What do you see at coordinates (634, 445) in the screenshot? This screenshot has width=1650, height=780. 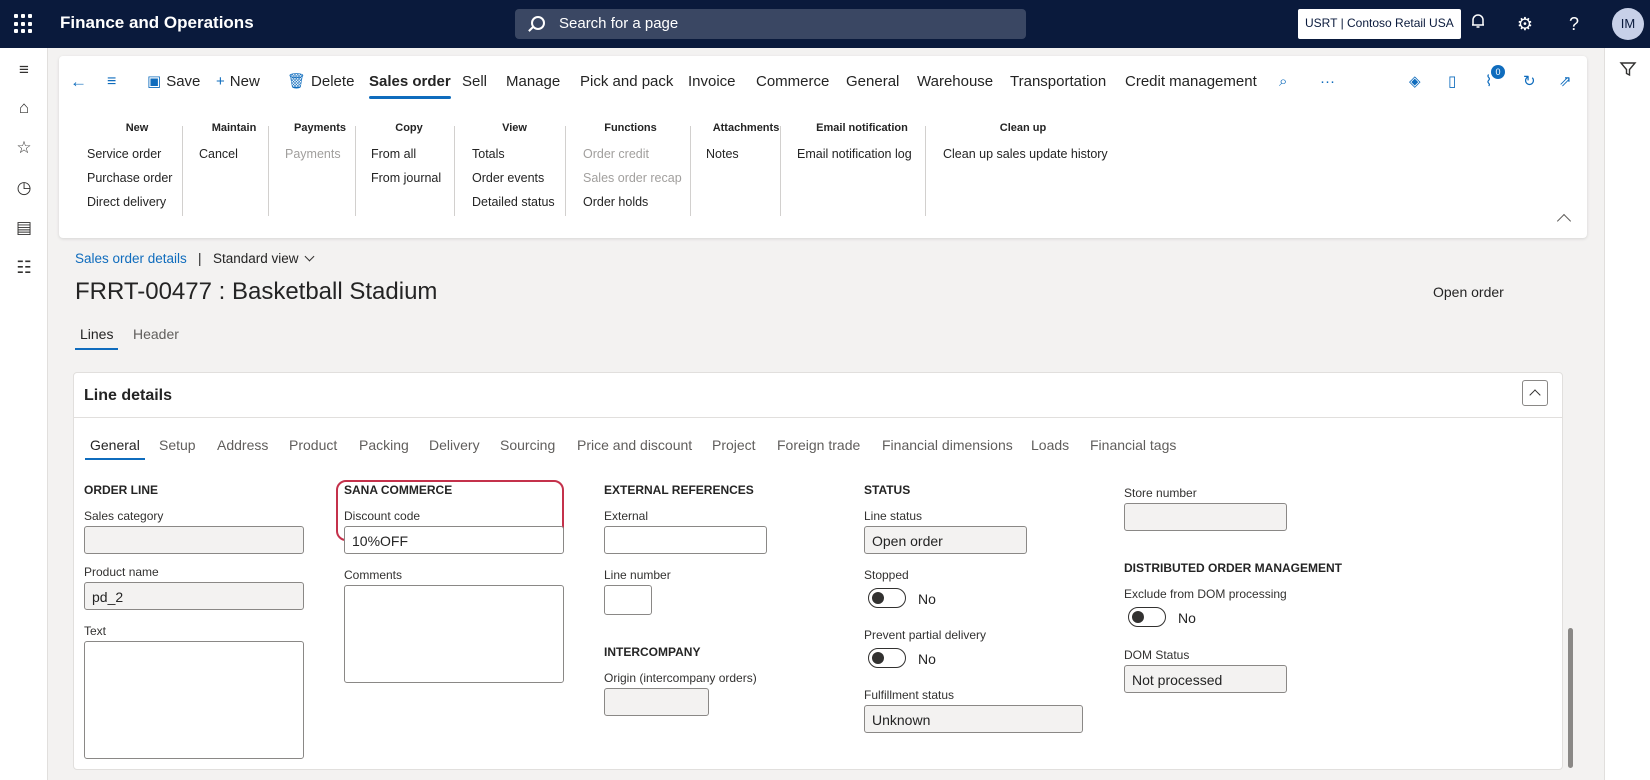 I see `tab-price-and-discount: Price and discount` at bounding box center [634, 445].